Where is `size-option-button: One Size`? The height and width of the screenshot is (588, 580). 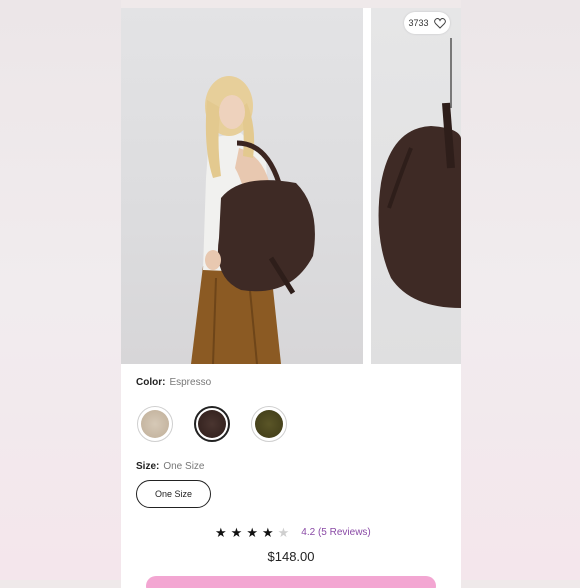
size-option-button: One Size is located at coordinates (173, 494).